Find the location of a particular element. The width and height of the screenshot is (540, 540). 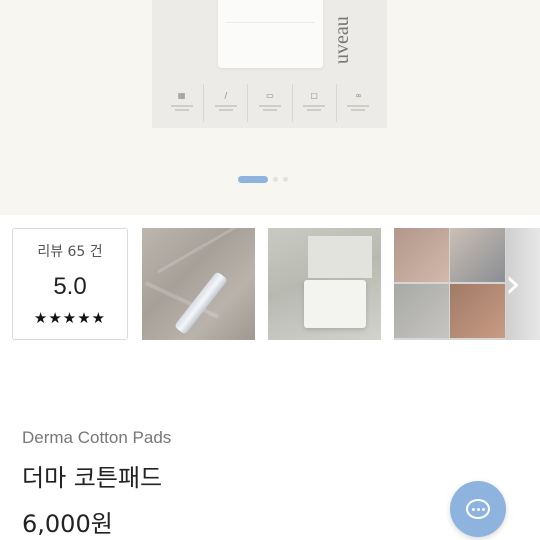

review-score: 5.0 is located at coordinates (70, 286).